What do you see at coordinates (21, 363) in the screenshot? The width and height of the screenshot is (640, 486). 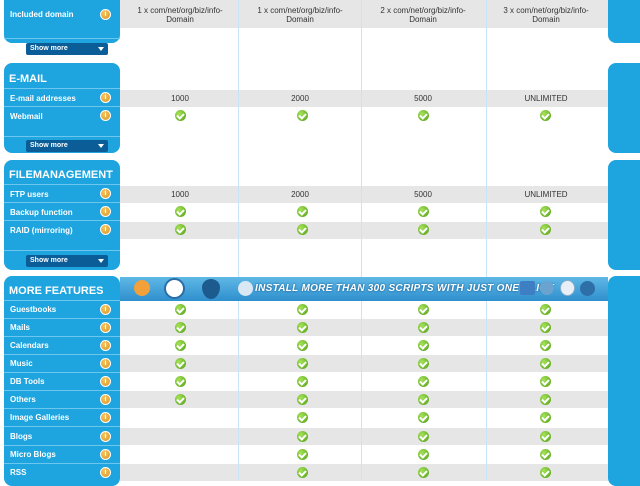 I see `feature-label-music: Music` at bounding box center [21, 363].